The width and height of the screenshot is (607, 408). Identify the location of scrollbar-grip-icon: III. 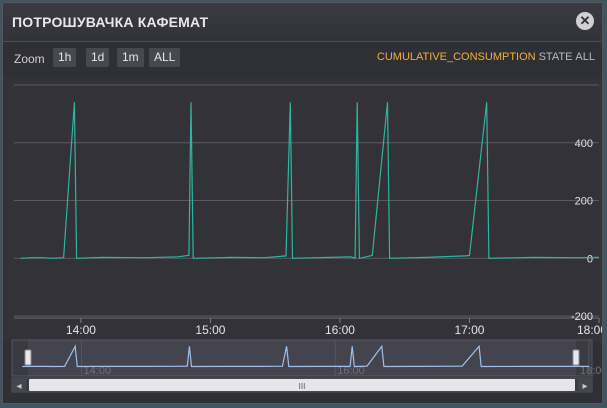
(302, 386).